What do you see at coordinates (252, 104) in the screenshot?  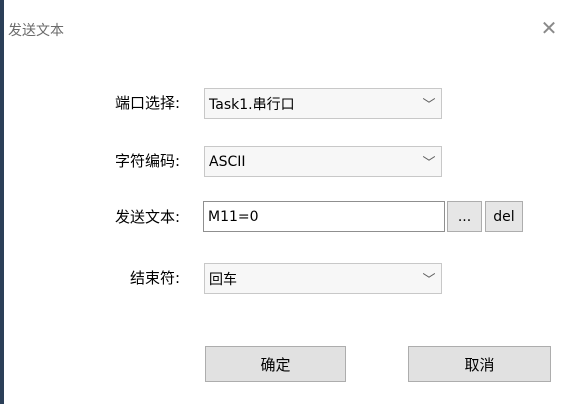 I see `port-select-value: Task1.串行口` at bounding box center [252, 104].